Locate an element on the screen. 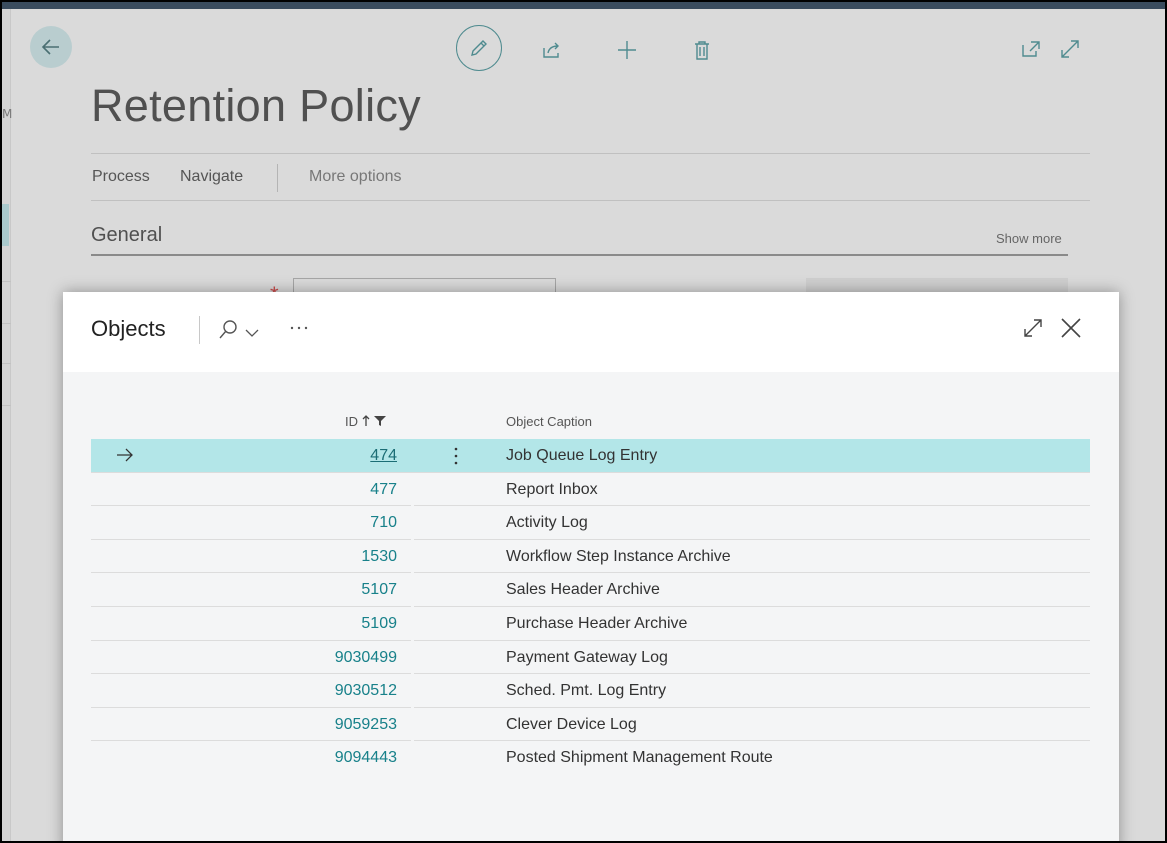 The width and height of the screenshot is (1167, 843). plus-icon is located at coordinates (627, 50).